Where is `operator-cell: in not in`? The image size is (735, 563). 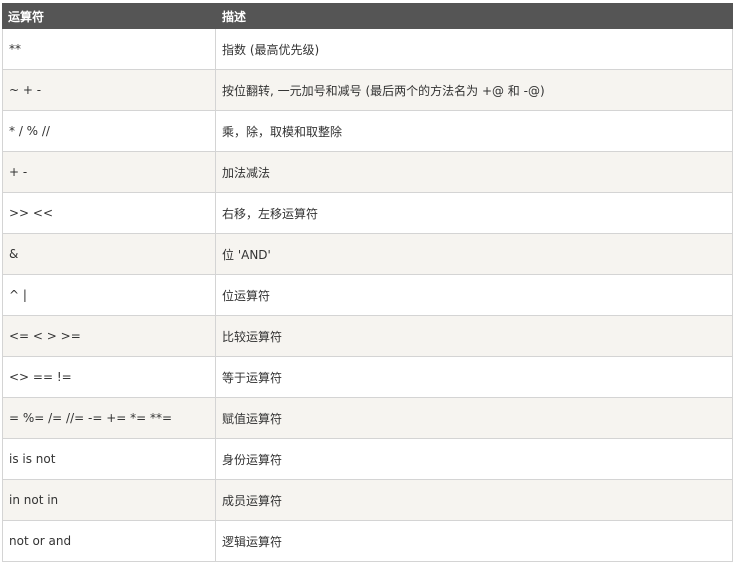
operator-cell: in not in is located at coordinates (109, 500).